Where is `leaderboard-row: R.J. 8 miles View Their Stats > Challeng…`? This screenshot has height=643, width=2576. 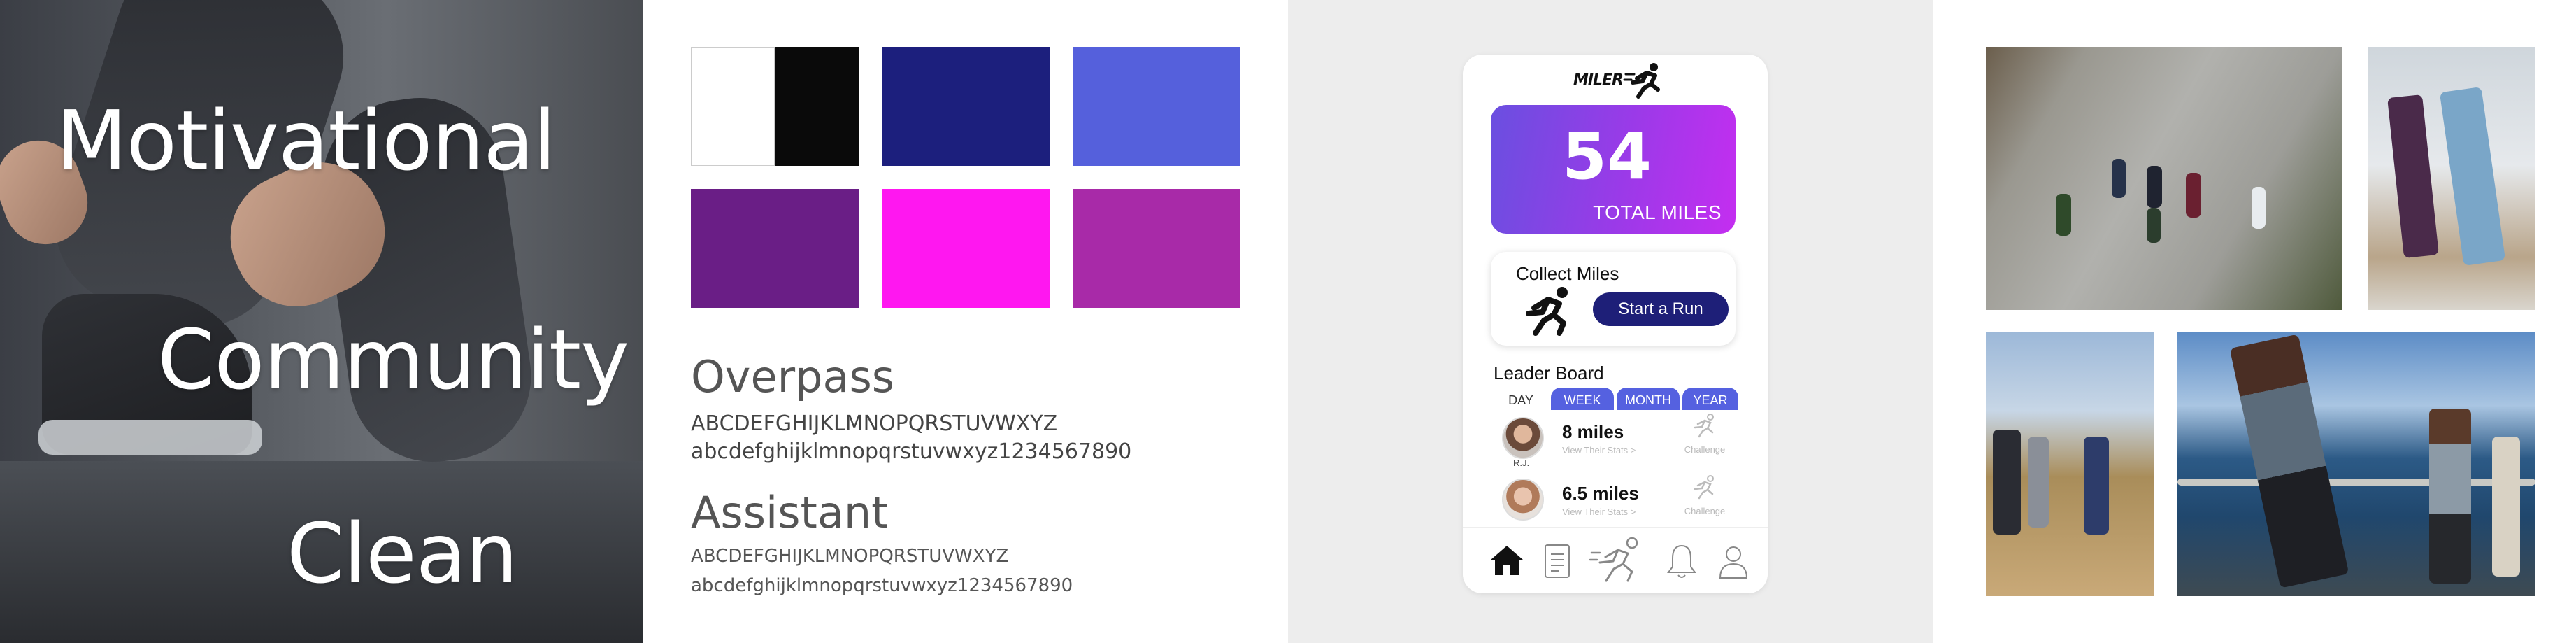
leaderboard-row: R.J. 8 miles View Their Stats > Challeng… is located at coordinates (1616, 444).